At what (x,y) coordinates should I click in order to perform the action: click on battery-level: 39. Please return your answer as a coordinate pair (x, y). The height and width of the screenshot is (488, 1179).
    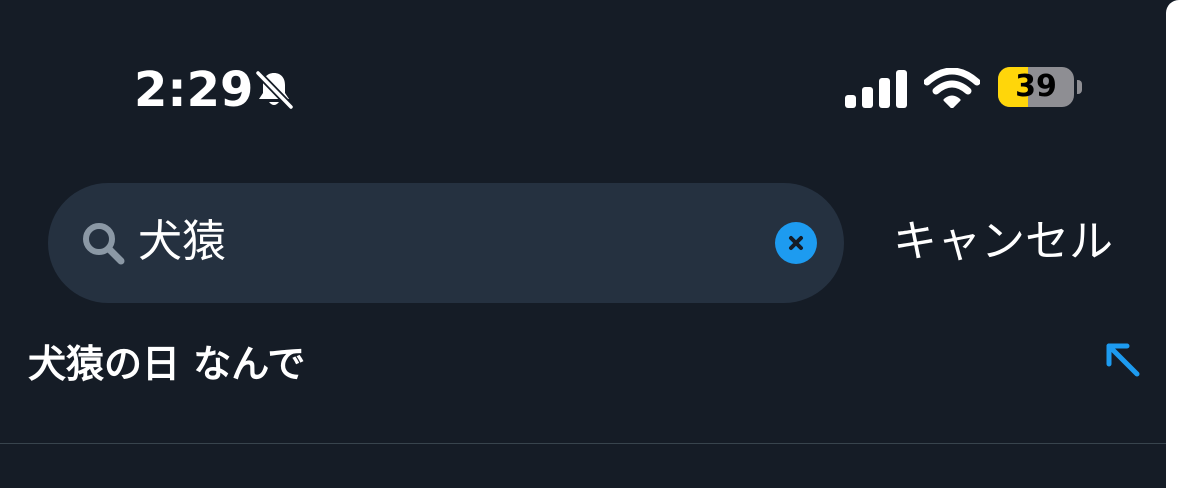
    Looking at the image, I should click on (1036, 86).